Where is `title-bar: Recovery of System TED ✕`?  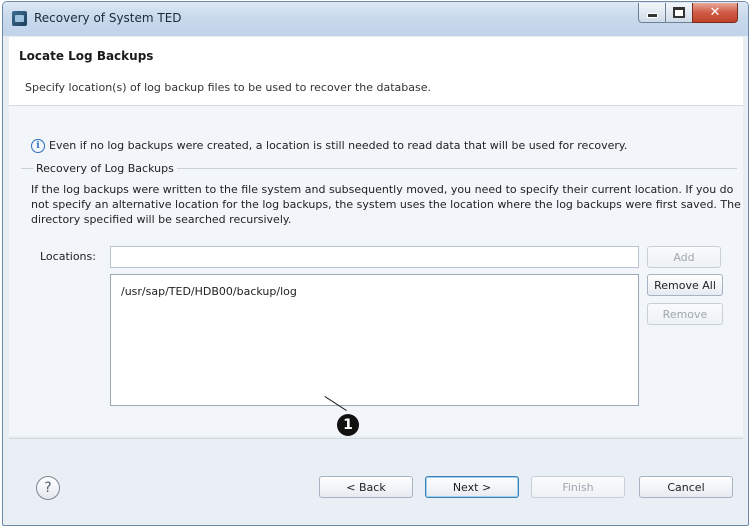
title-bar: Recovery of System TED ✕ is located at coordinates (375, 19).